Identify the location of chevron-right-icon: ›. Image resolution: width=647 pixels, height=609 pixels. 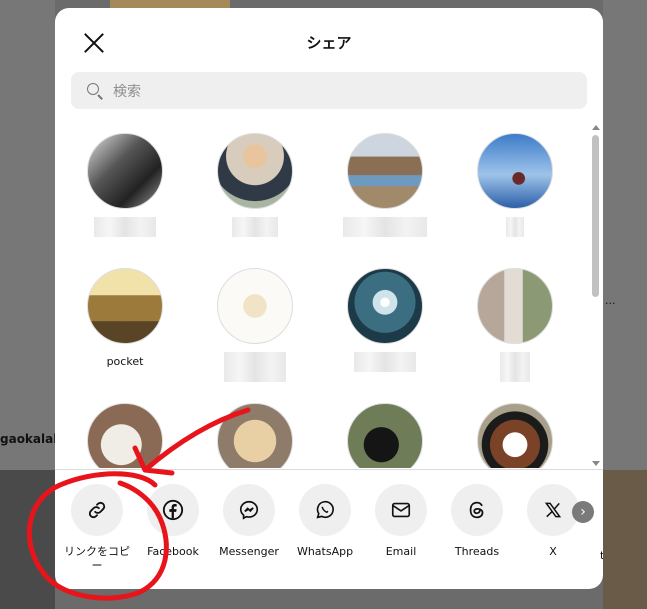
(583, 512).